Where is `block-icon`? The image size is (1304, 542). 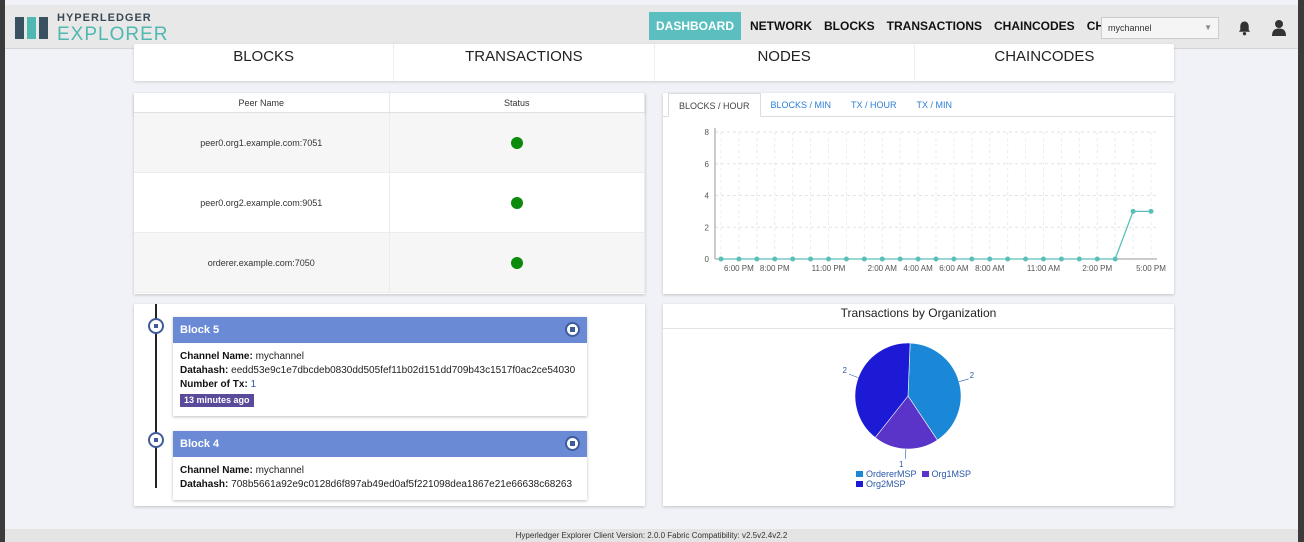
block-icon is located at coordinates (572, 443).